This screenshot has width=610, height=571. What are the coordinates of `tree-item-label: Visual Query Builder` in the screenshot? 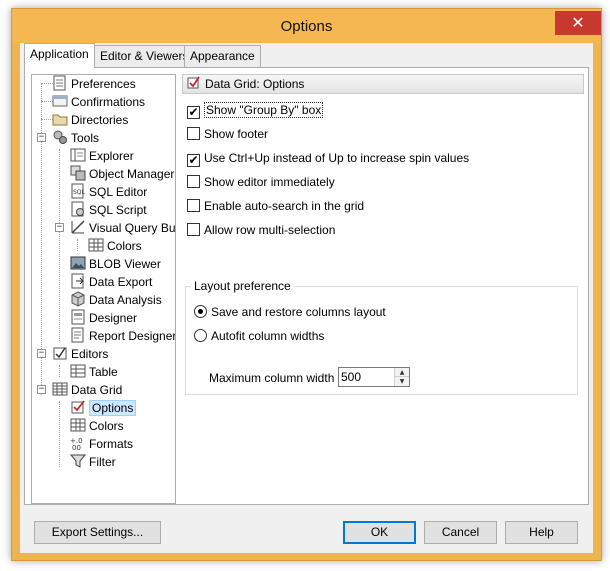 It's located at (132, 228).